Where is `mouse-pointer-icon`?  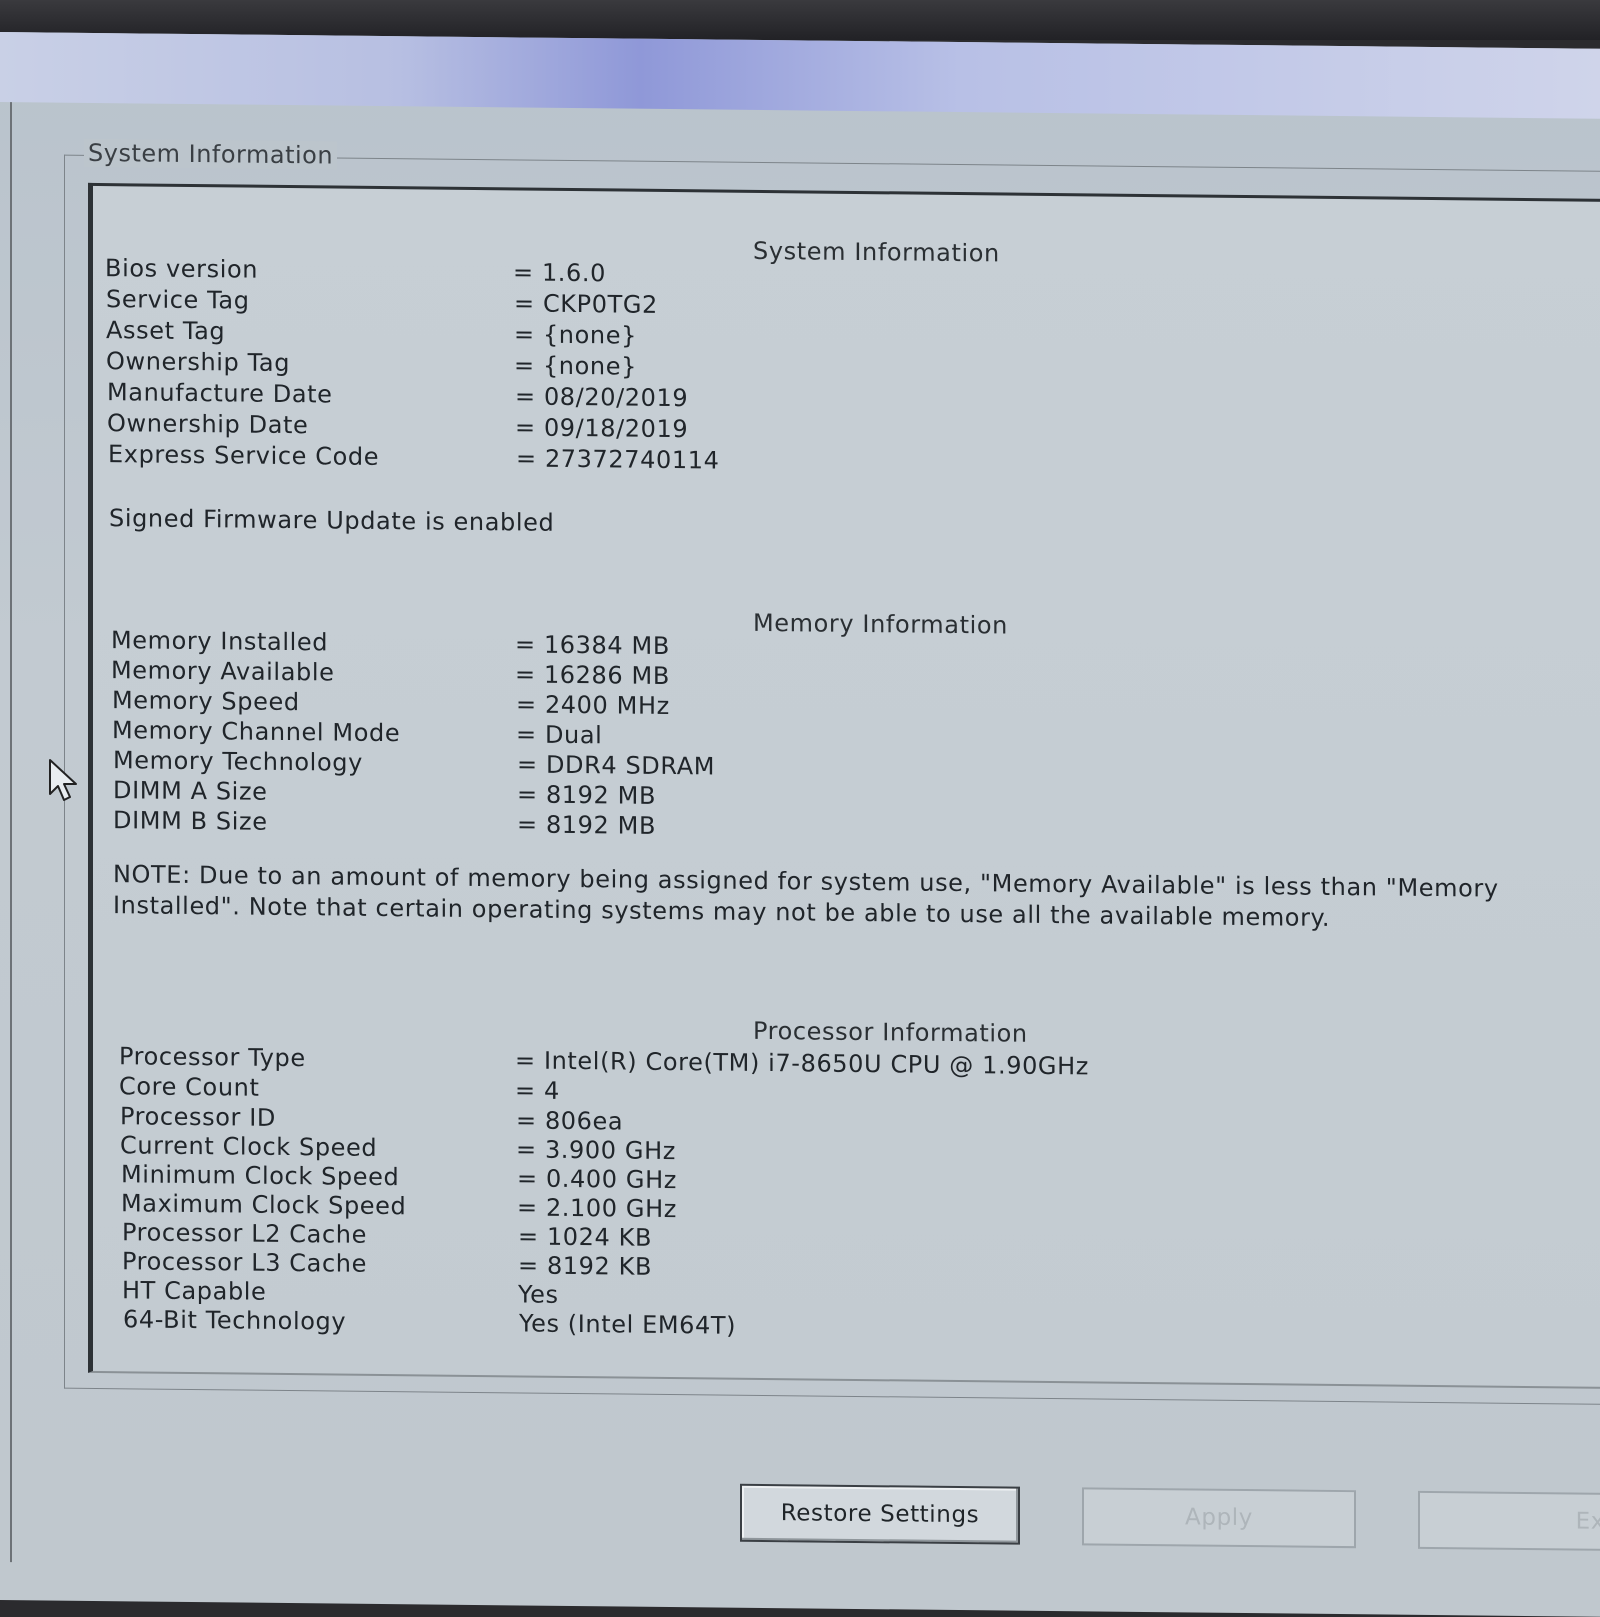
mouse-pointer-icon is located at coordinates (63, 780).